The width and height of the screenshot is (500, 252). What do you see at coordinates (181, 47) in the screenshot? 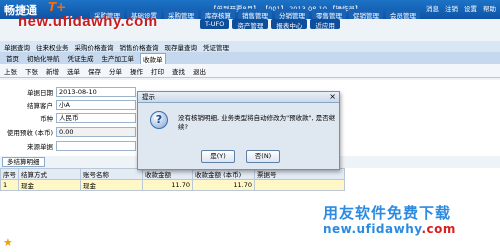
I see `quick-link: 现存量查询` at bounding box center [181, 47].